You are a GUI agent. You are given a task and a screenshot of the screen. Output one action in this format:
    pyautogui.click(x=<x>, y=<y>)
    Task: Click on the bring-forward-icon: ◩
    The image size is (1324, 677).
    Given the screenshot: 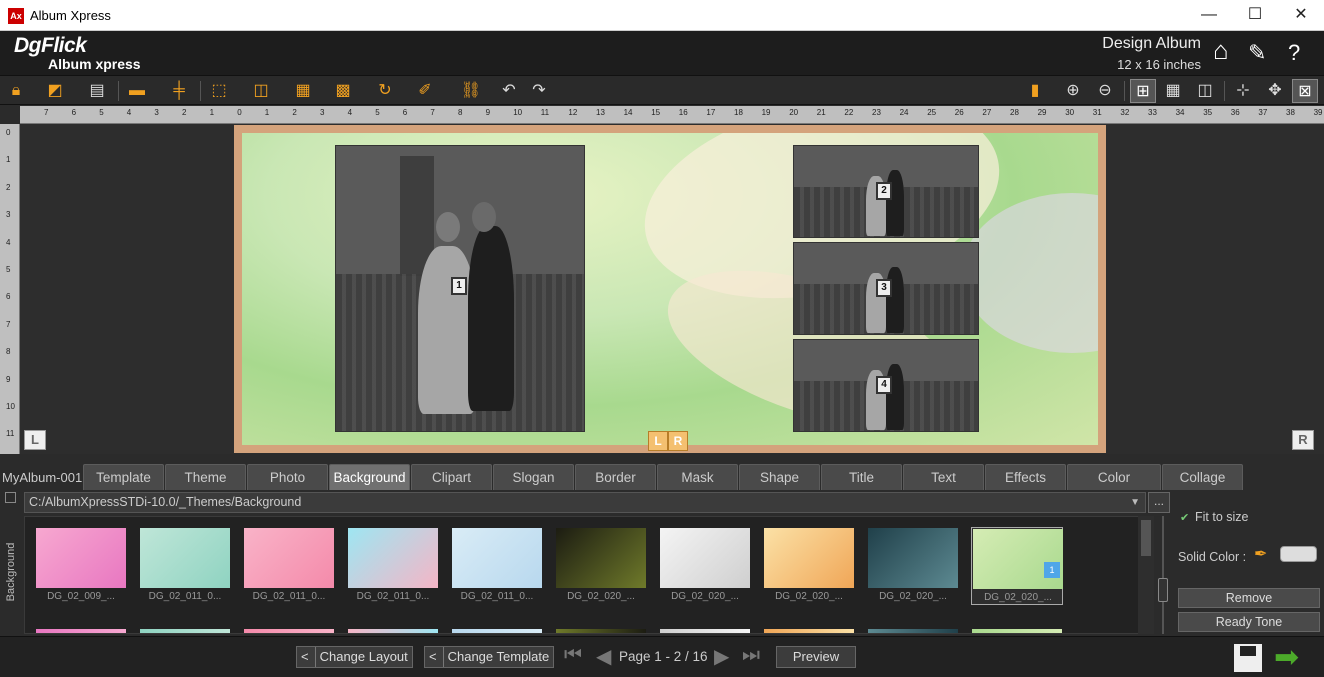 What is the action you would take?
    pyautogui.click(x=55, y=91)
    